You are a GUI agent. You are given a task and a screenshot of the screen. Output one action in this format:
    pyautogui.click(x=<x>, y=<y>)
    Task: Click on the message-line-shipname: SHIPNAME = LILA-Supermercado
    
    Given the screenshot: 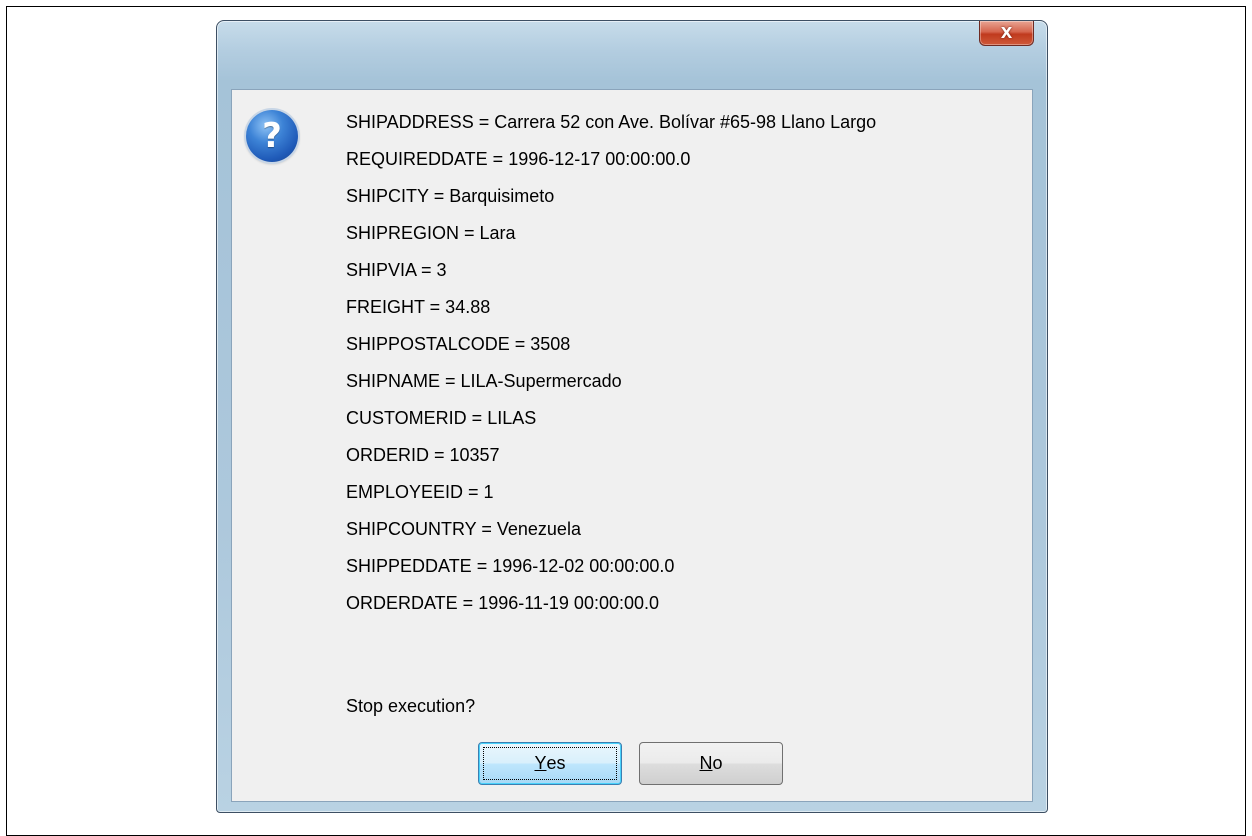 What is the action you would take?
    pyautogui.click(x=484, y=381)
    